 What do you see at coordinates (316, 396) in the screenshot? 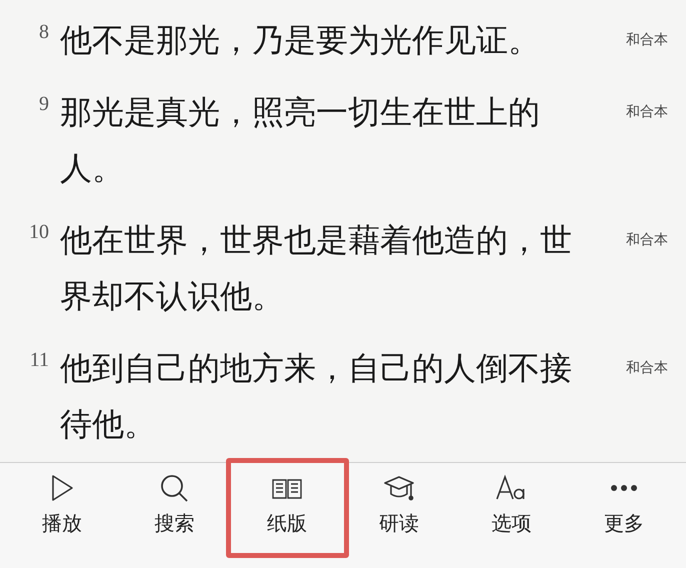
I see `verse-text: 他到自己的地方来，自己的人倒不接待他。` at bounding box center [316, 396].